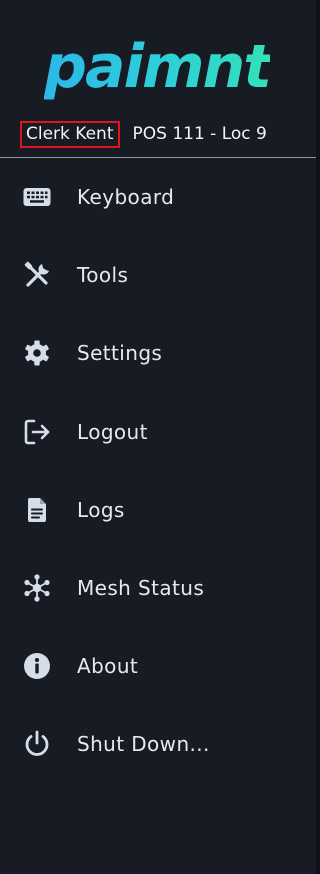  What do you see at coordinates (318, 437) in the screenshot?
I see `window-edge` at bounding box center [318, 437].